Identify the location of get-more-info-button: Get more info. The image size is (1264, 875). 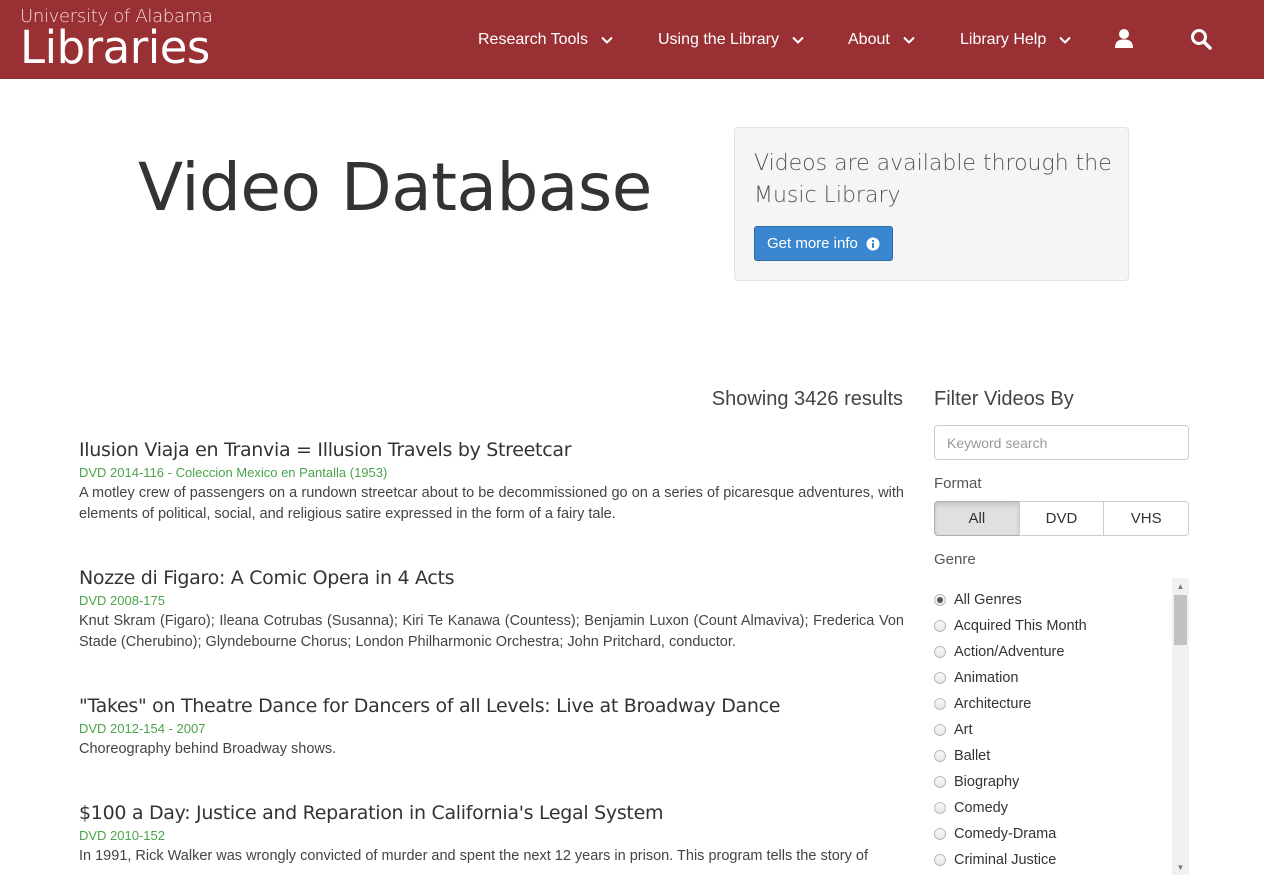
(823, 243).